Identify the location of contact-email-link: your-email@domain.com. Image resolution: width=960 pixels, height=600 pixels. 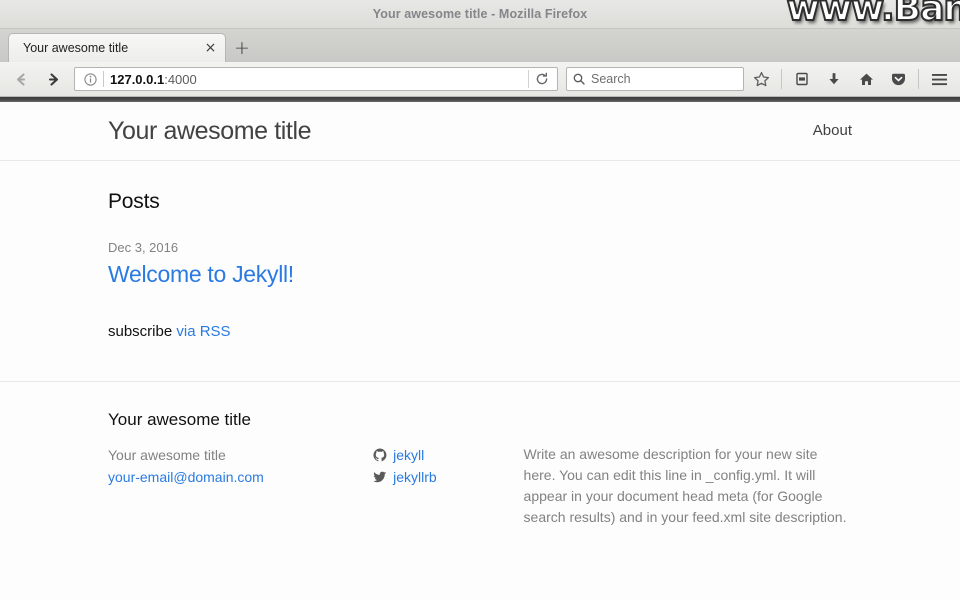
(186, 477).